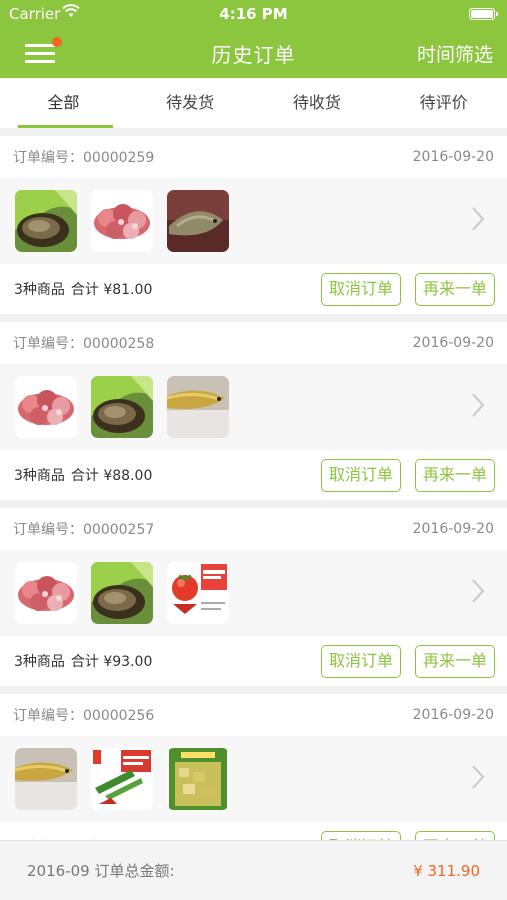 Image resolution: width=507 pixels, height=900 pixels. Describe the element at coordinates (483, 14) in the screenshot. I see `battery-icon` at that location.